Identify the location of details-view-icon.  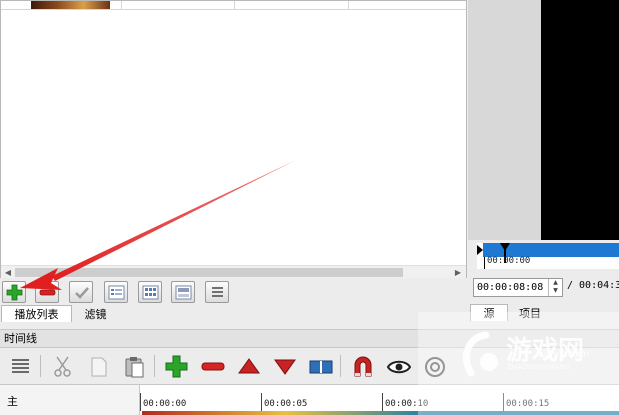
(116, 292).